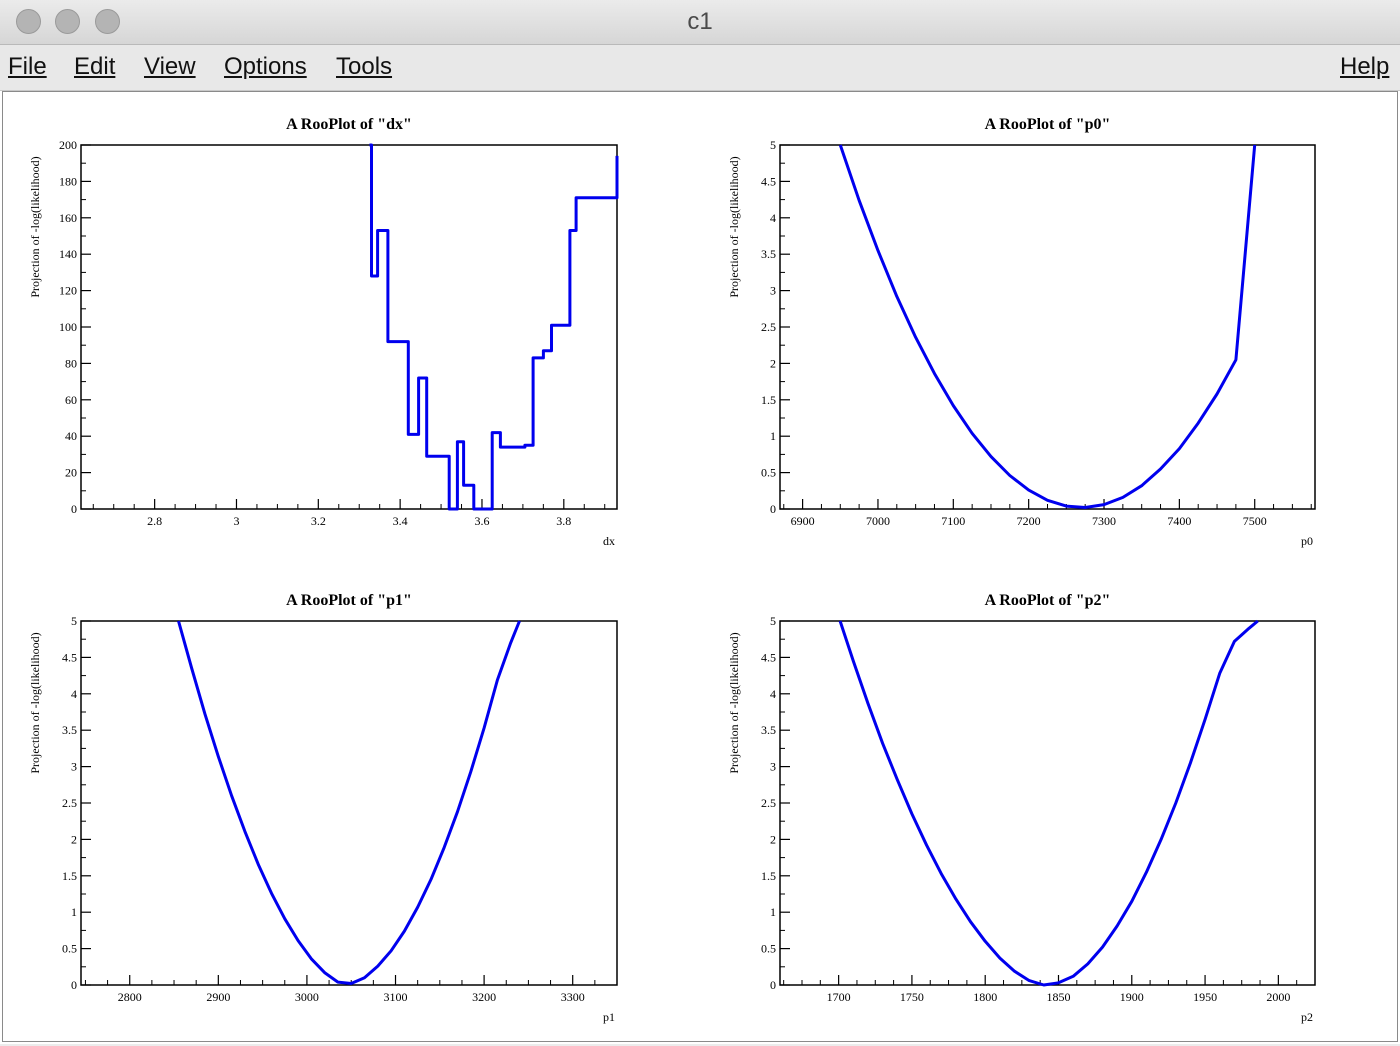 The image size is (1400, 1046). What do you see at coordinates (71, 400) in the screenshot?
I see `y-tick-label: 60` at bounding box center [71, 400].